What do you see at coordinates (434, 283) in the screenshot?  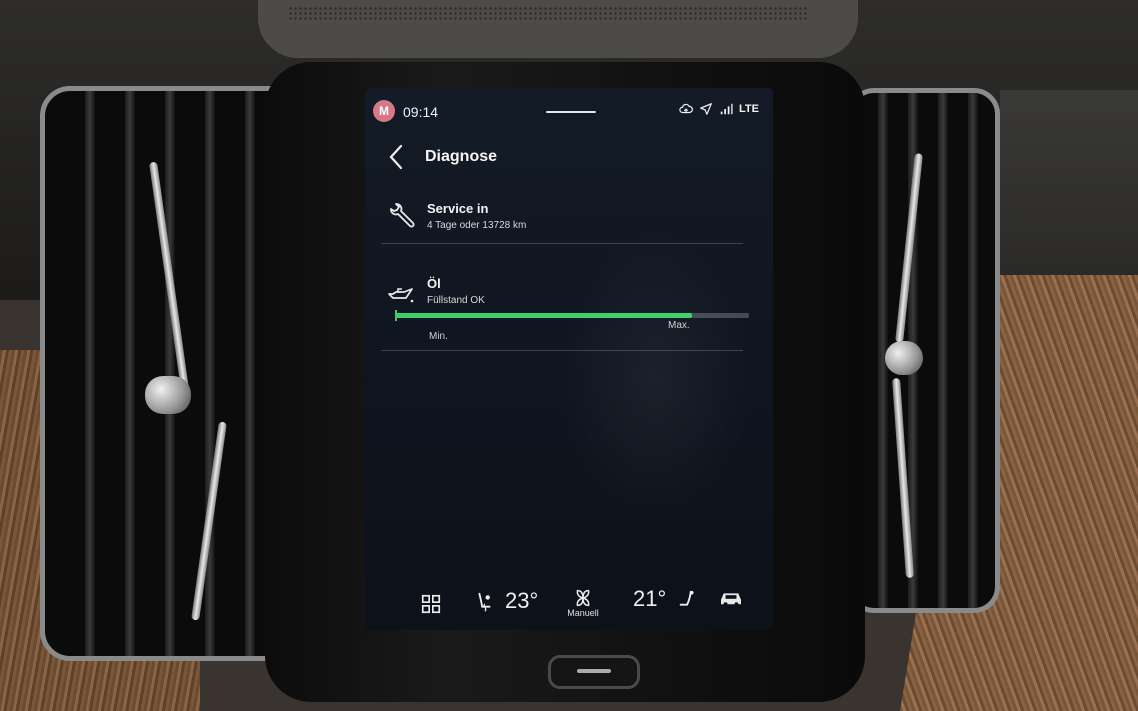 I see `oil-title: Öl` at bounding box center [434, 283].